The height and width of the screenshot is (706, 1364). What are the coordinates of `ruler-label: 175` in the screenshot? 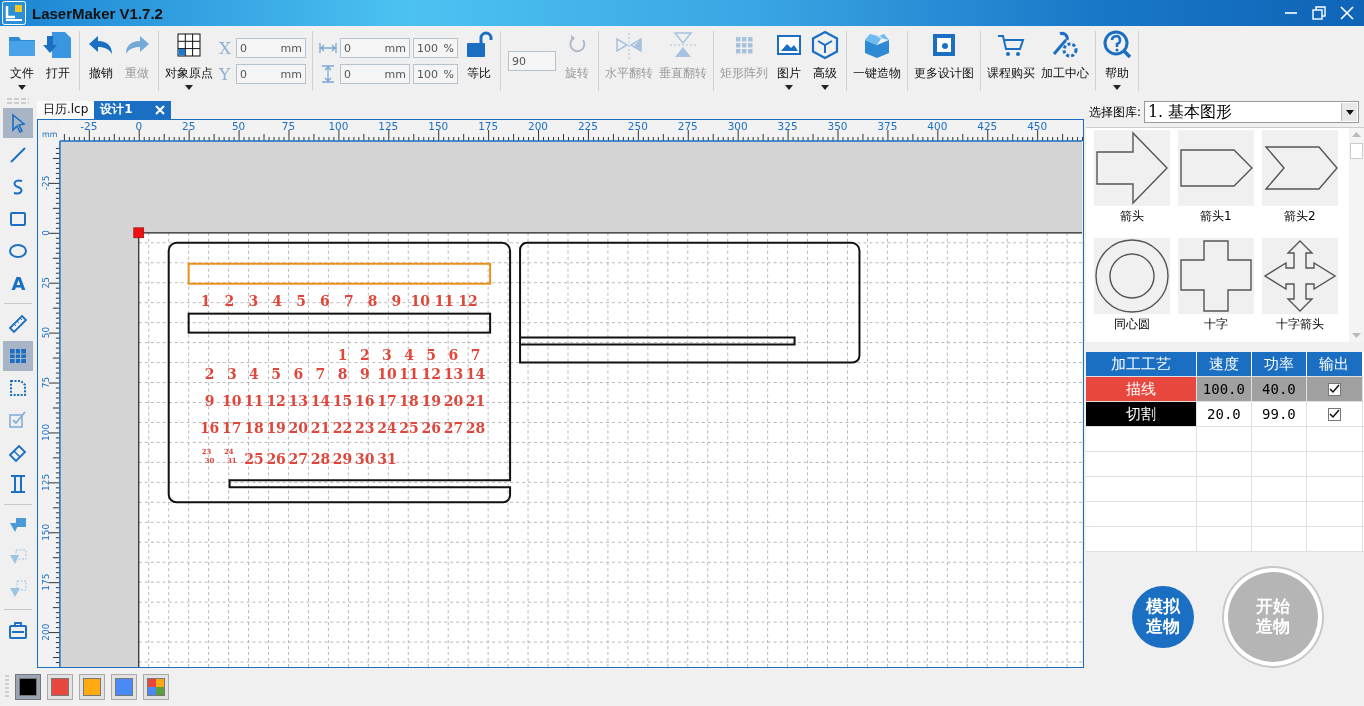 It's located at (45, 582).